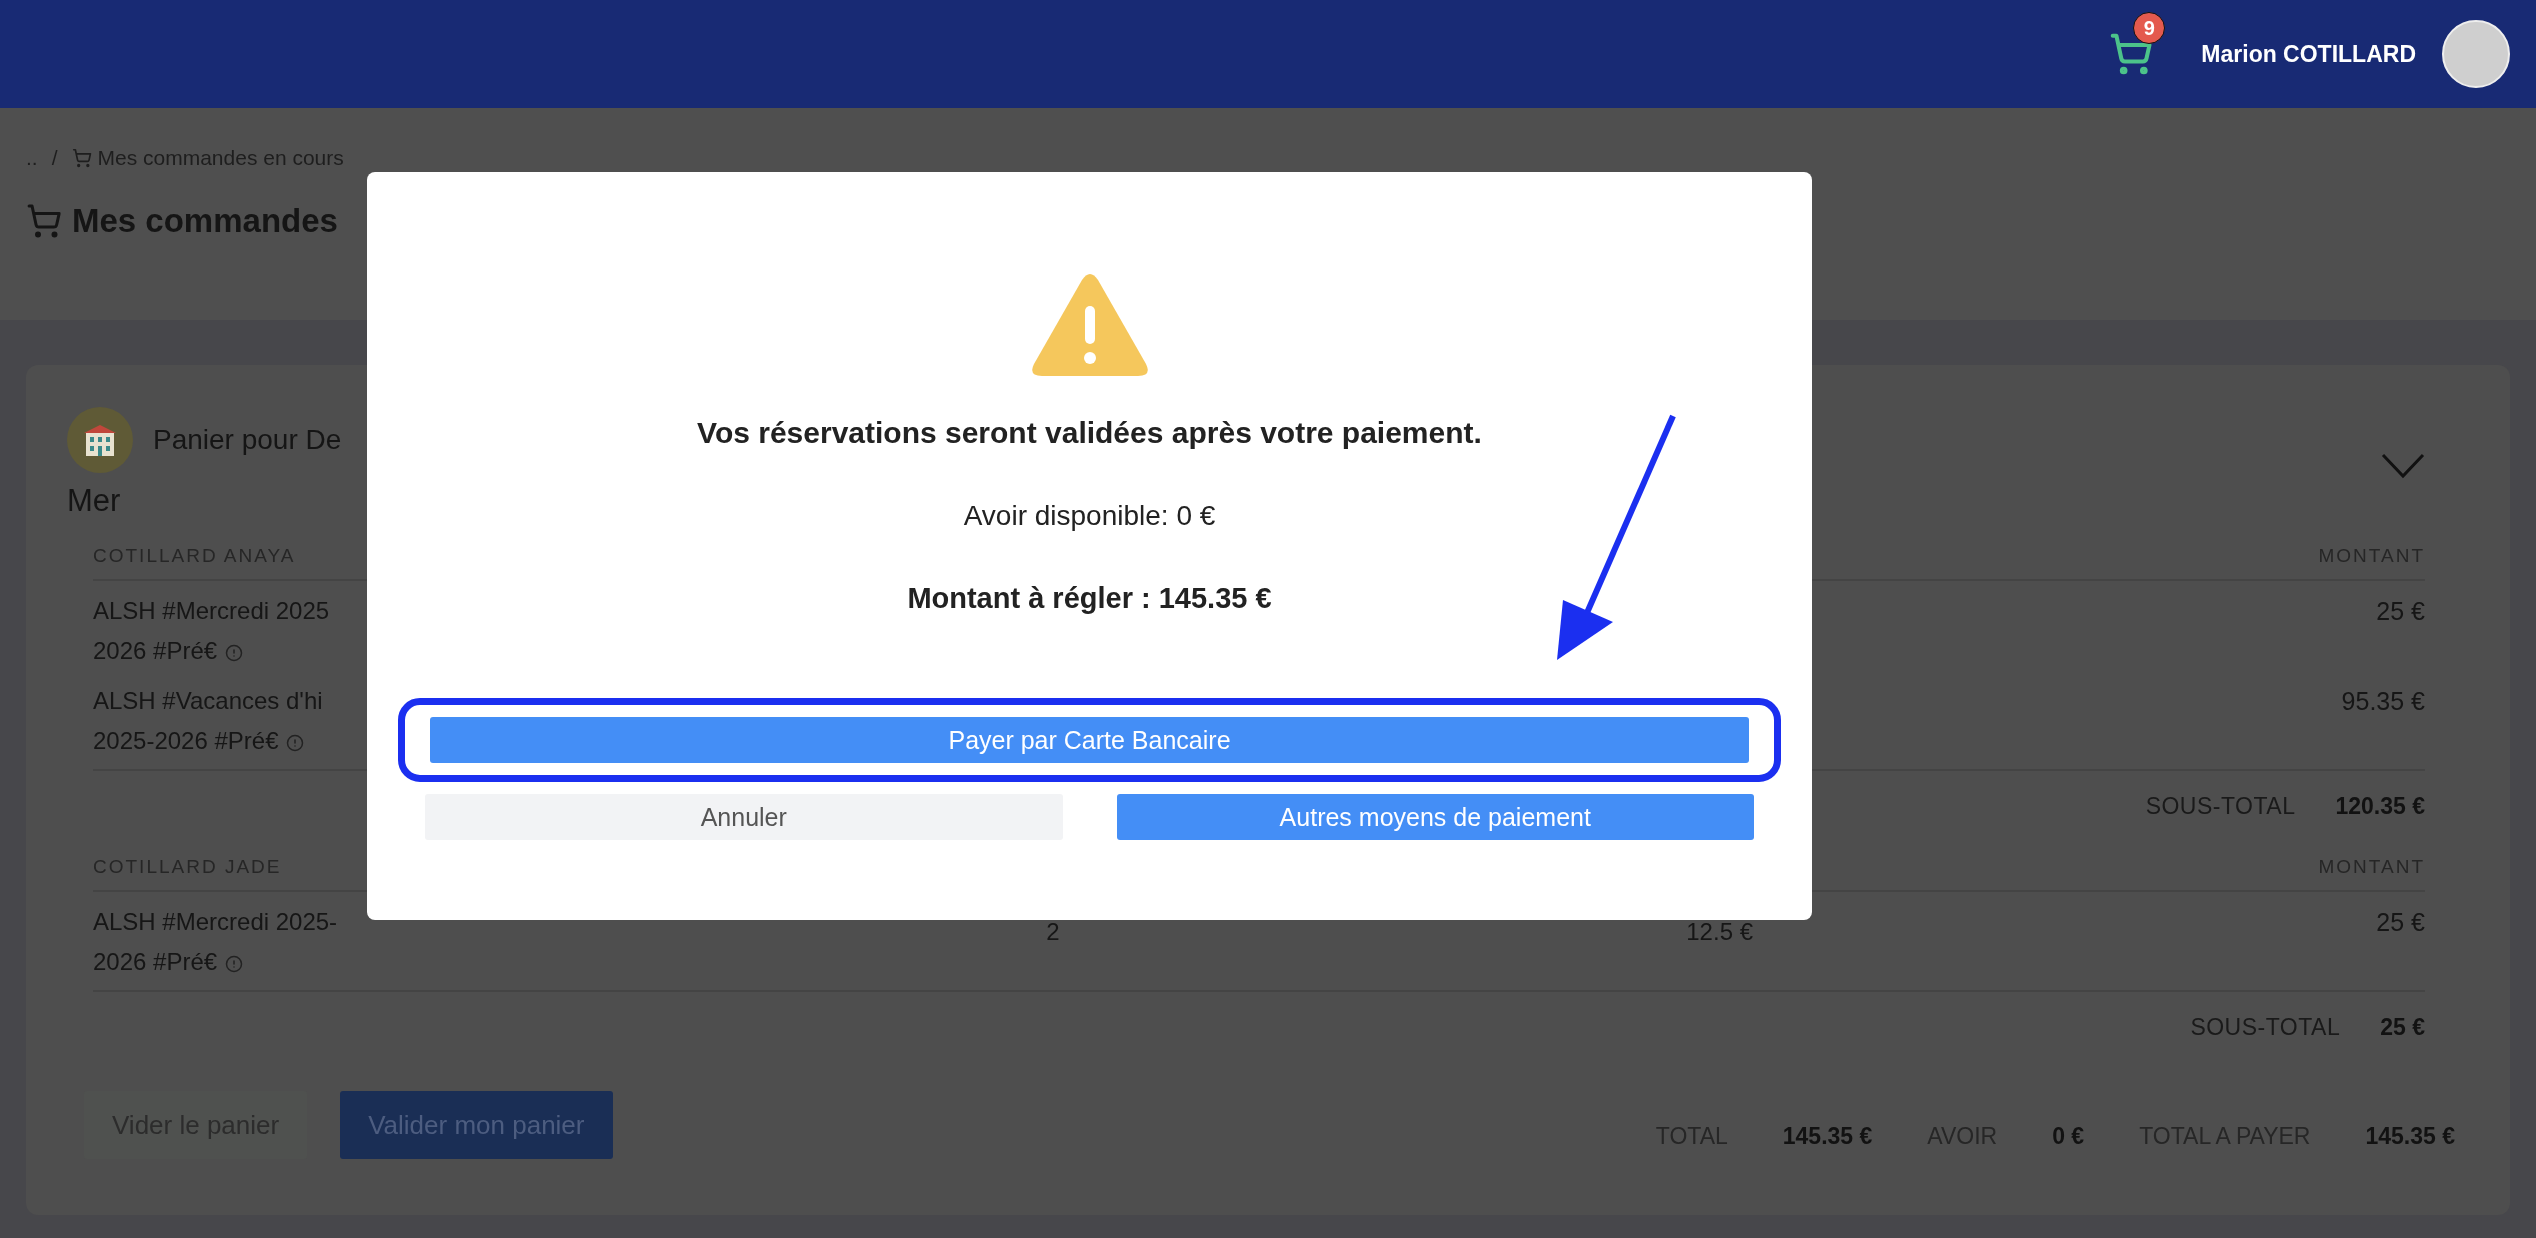  Describe the element at coordinates (744, 817) in the screenshot. I see `cancel-button: Annuler` at that location.